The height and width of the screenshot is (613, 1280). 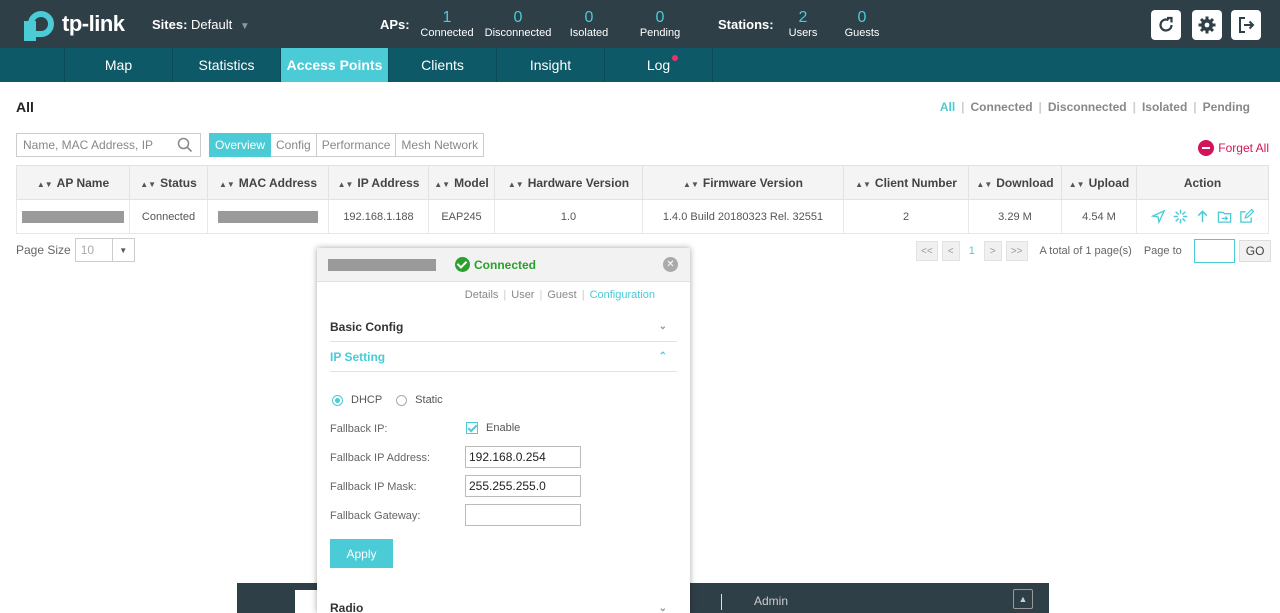 What do you see at coordinates (378, 182) in the screenshot?
I see `col-ip-address: ▲▼ IP Address` at bounding box center [378, 182].